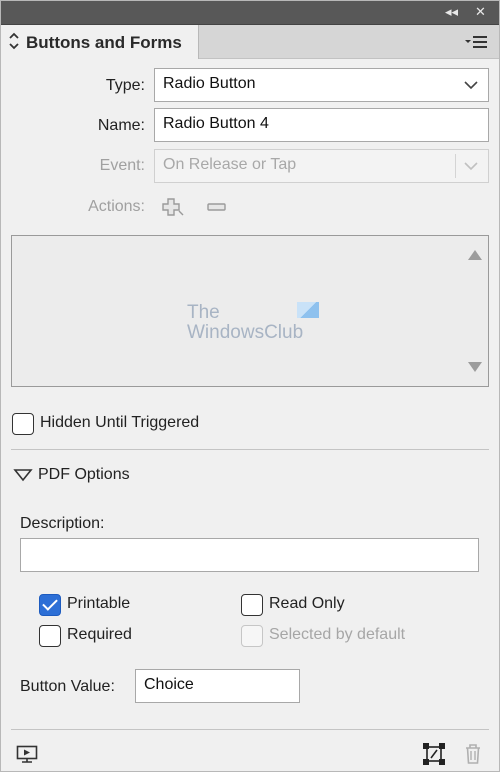 This screenshot has width=500, height=772. What do you see at coordinates (99, 634) in the screenshot?
I see `required-label: Required` at bounding box center [99, 634].